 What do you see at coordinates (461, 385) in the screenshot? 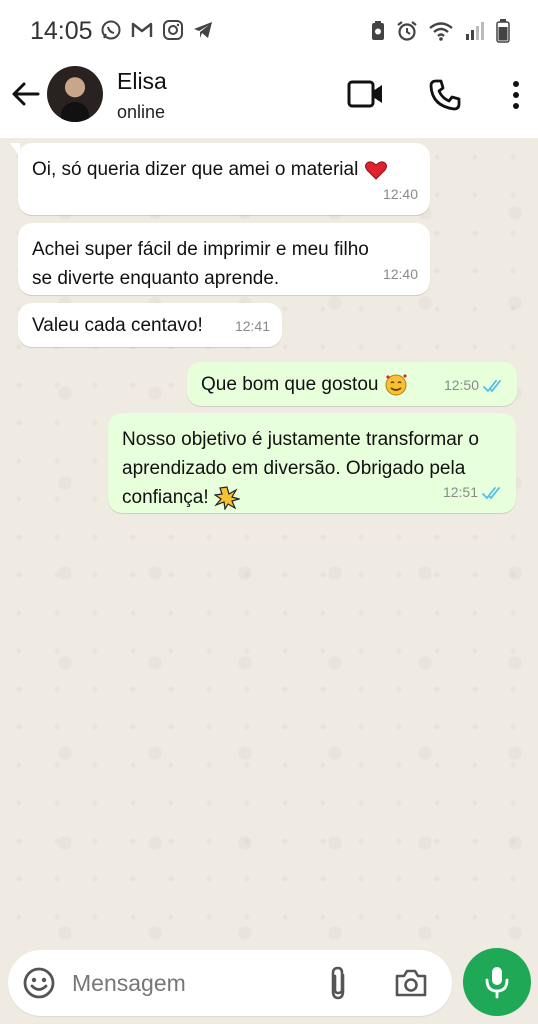
I see `message-time: 12:50` at bounding box center [461, 385].